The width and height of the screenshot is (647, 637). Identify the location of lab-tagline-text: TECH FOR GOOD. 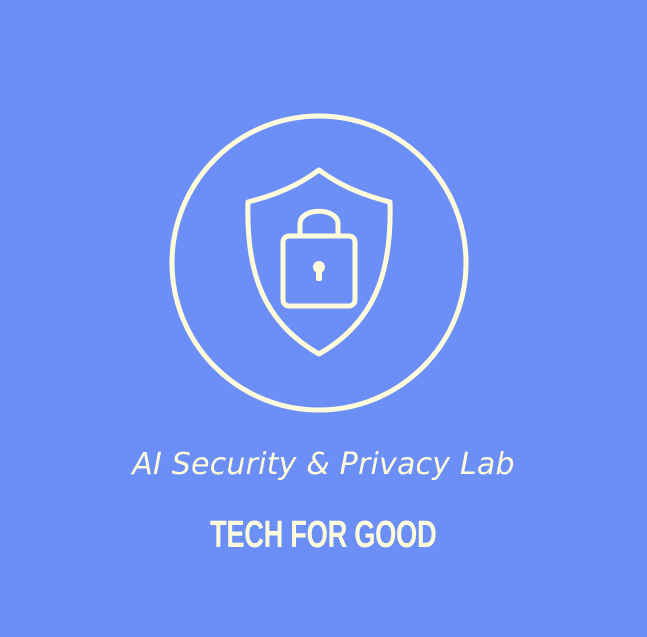
(323, 535).